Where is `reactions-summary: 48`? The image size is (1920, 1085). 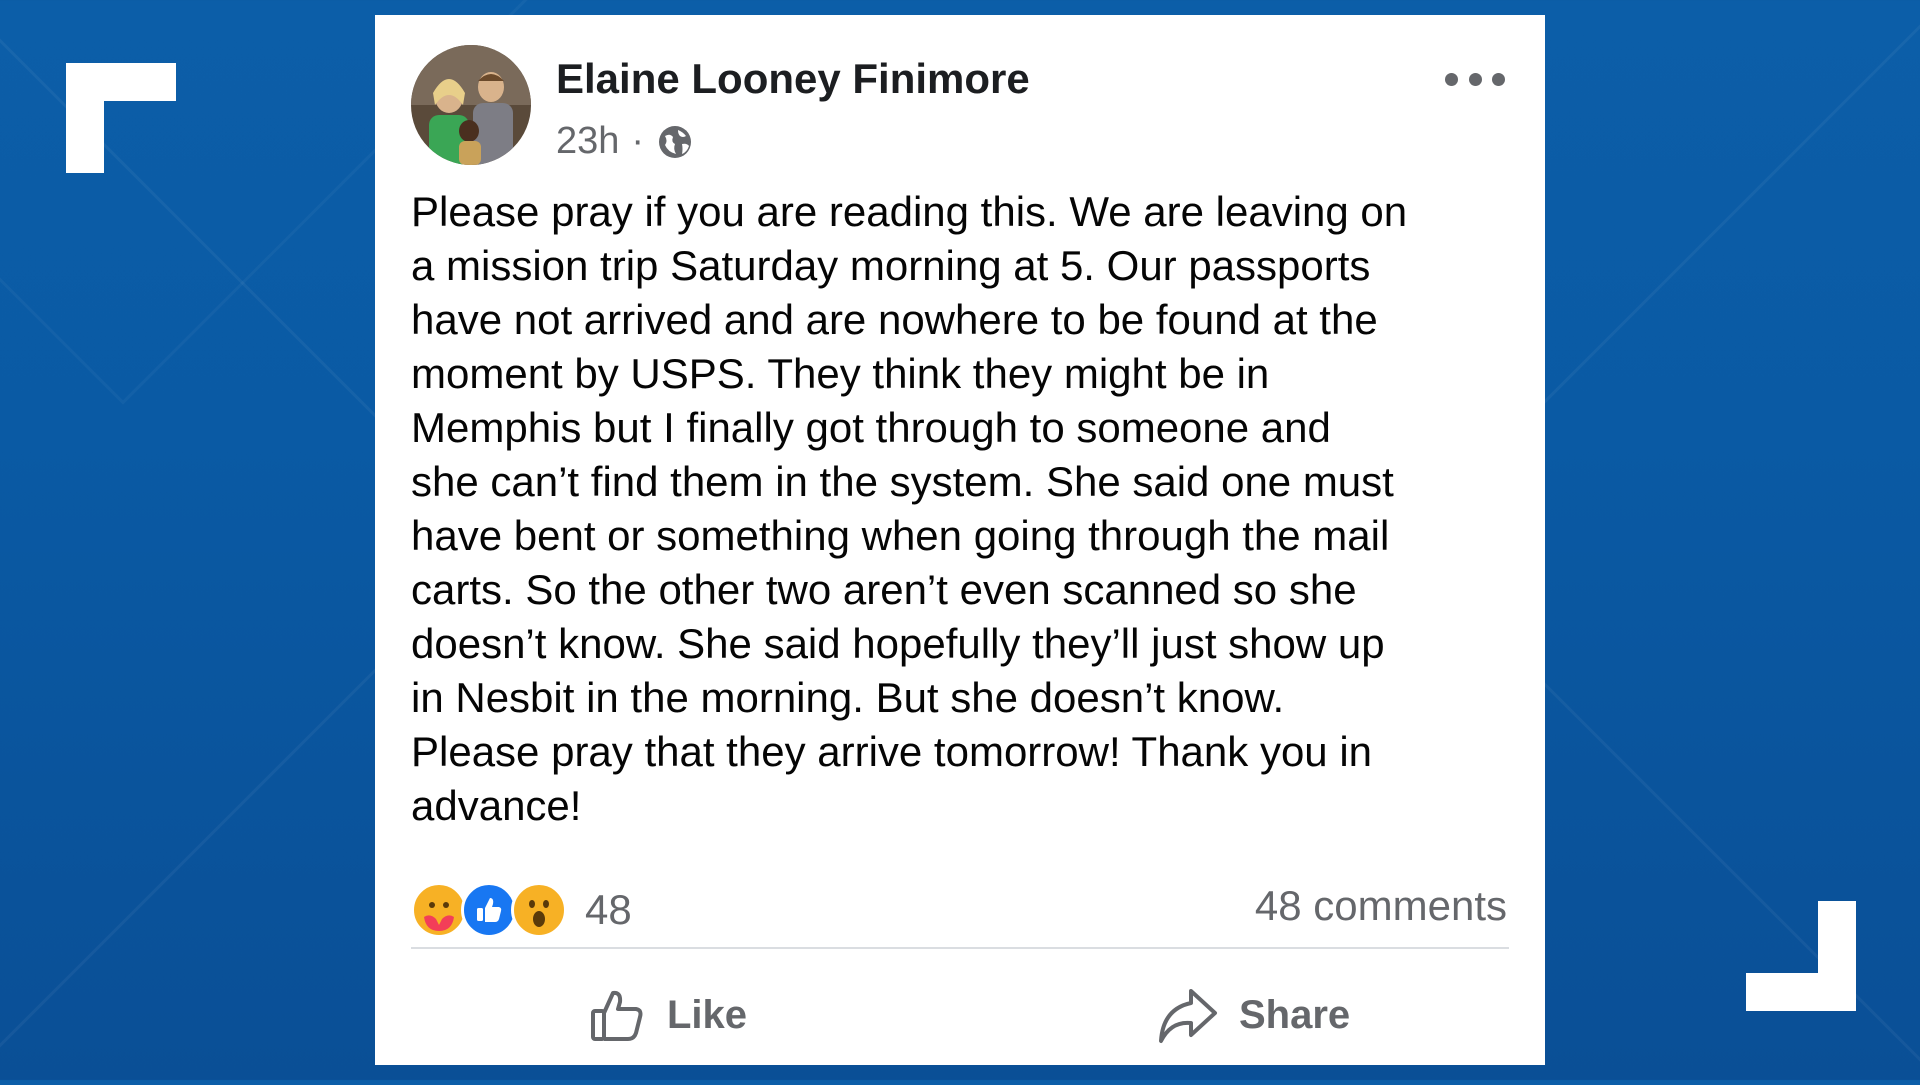
reactions-summary: 48 is located at coordinates (521, 910).